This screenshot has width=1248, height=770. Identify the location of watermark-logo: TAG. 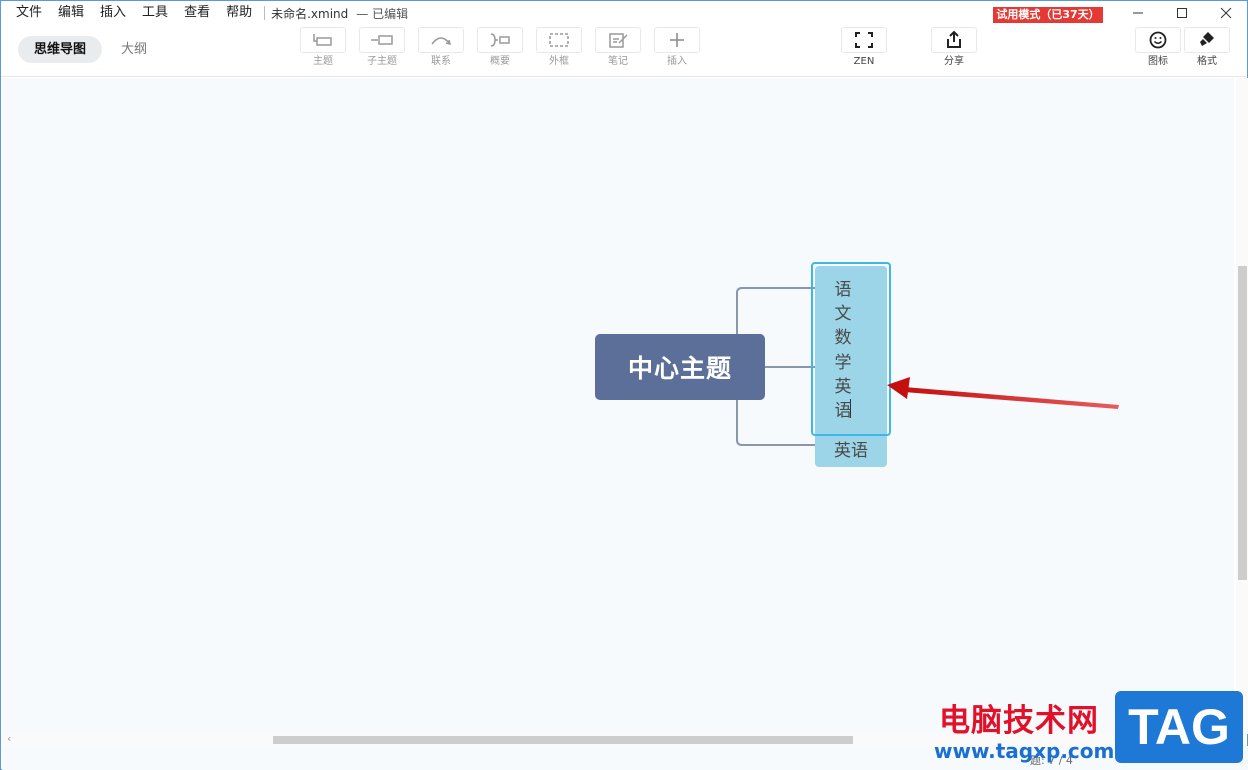
(1179, 727).